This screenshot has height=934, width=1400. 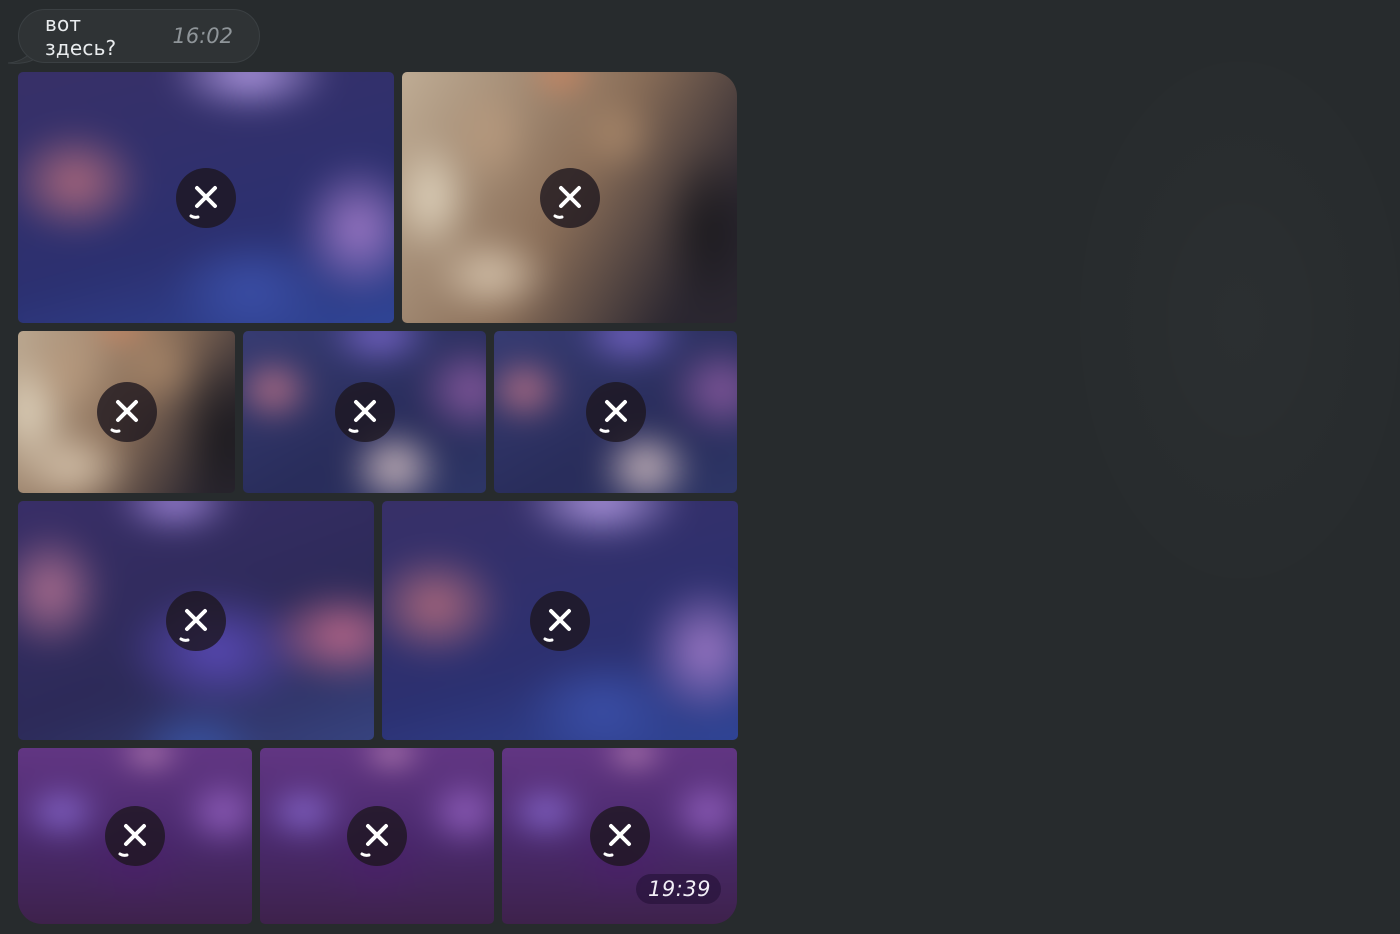 I want to click on message-bubble: вот здесь? 16:02, so click(x=139, y=36).